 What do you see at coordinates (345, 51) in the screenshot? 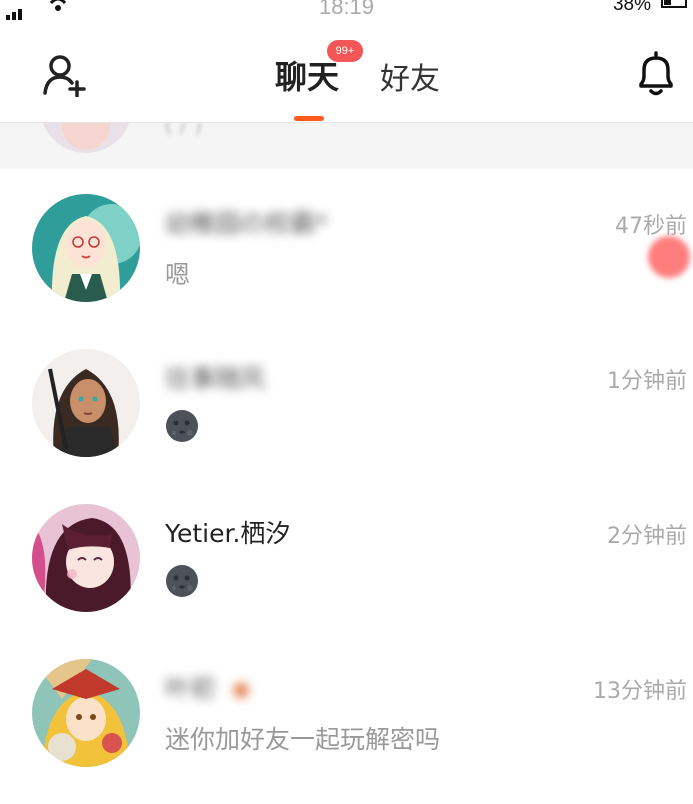
I see `unread-badge: 99+` at bounding box center [345, 51].